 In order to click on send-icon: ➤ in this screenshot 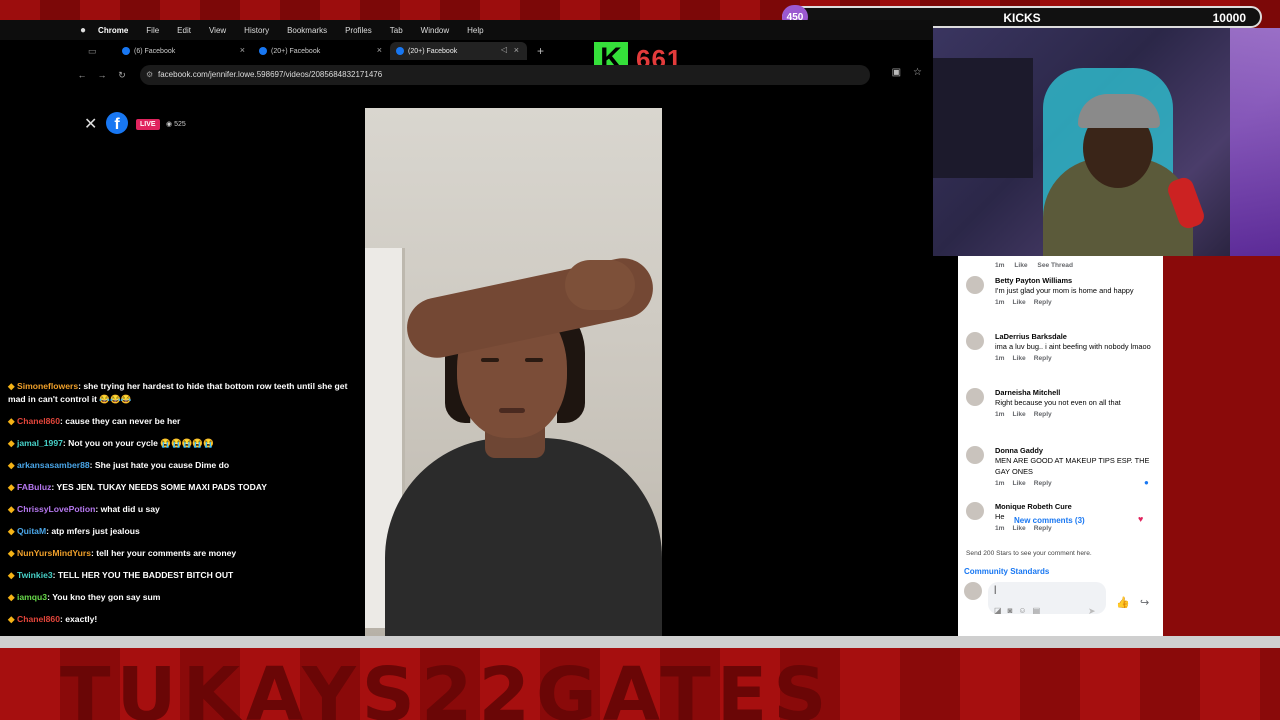, I will do `click(1092, 611)`.